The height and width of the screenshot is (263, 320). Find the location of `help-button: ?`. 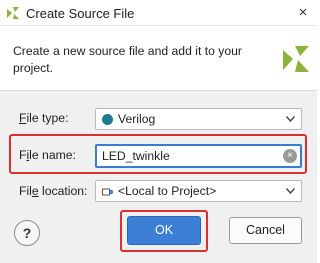

help-button: ? is located at coordinates (27, 233).